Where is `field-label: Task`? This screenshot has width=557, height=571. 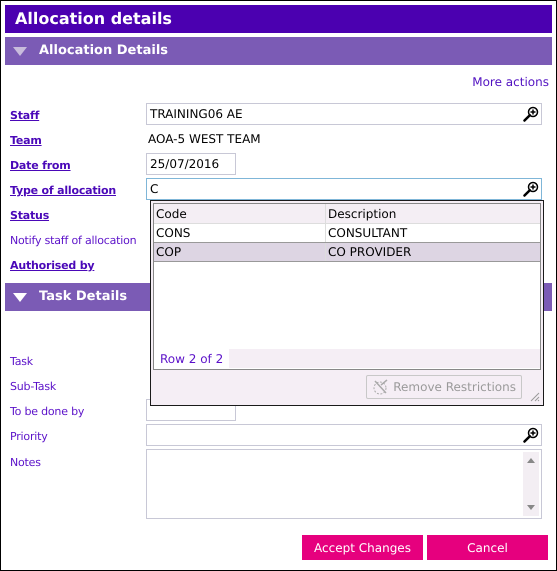 field-label: Task is located at coordinates (21, 361).